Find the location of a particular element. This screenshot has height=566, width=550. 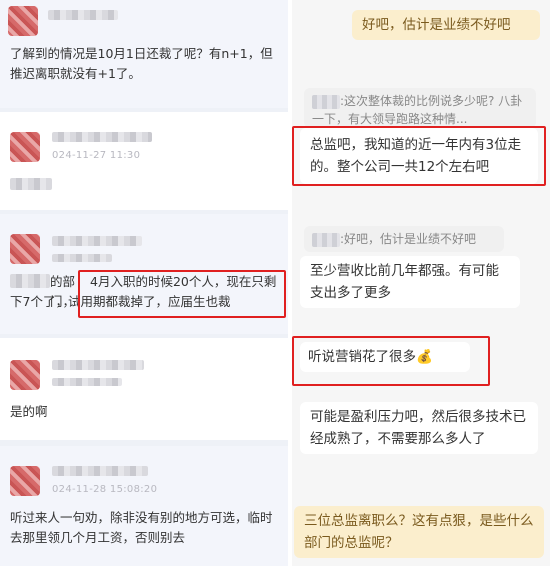

timestamp-blurred is located at coordinates (87, 382).